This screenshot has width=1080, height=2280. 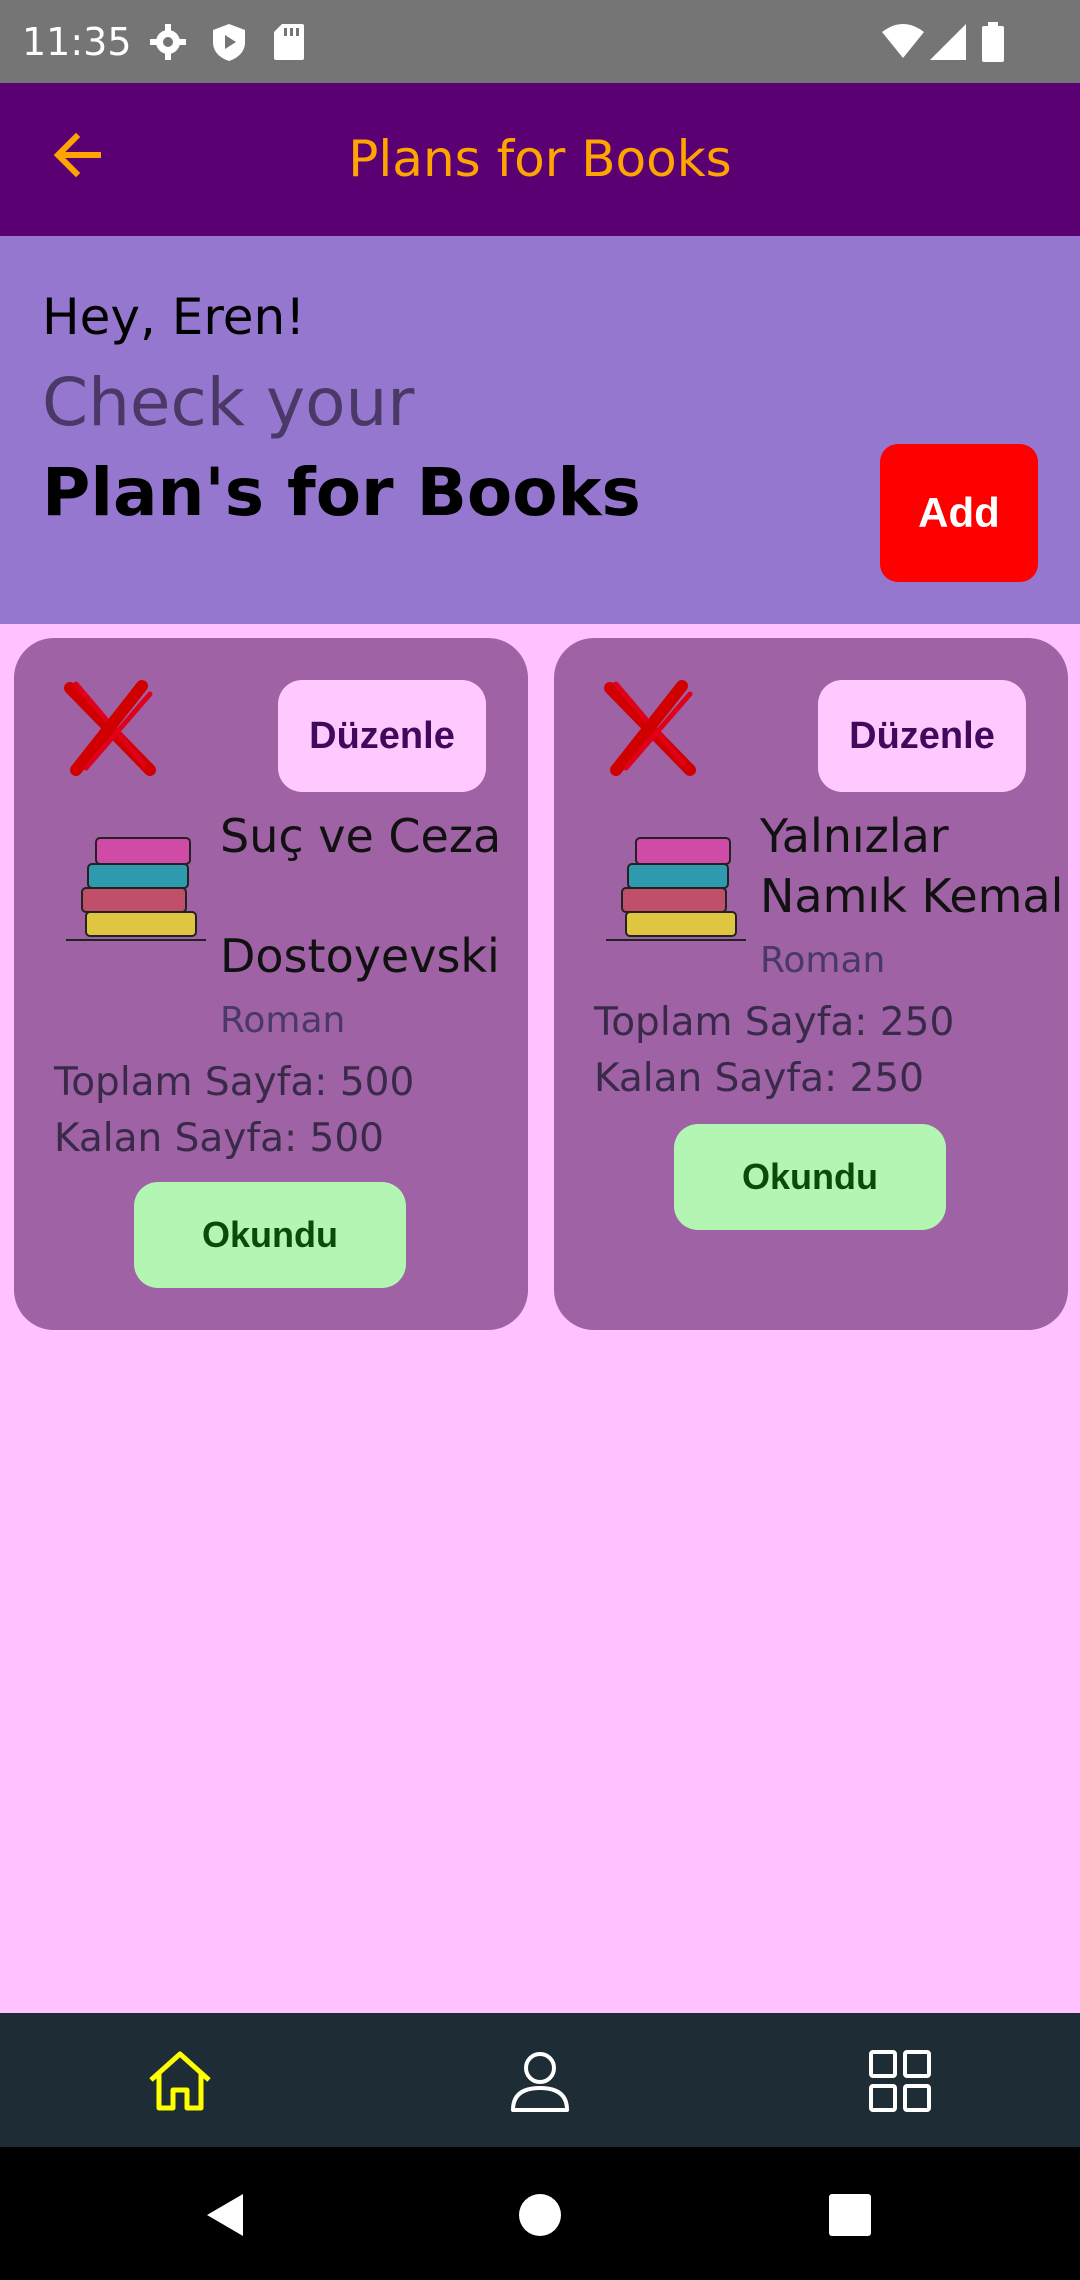 I want to click on page-title: Plans for Books, so click(x=540, y=159).